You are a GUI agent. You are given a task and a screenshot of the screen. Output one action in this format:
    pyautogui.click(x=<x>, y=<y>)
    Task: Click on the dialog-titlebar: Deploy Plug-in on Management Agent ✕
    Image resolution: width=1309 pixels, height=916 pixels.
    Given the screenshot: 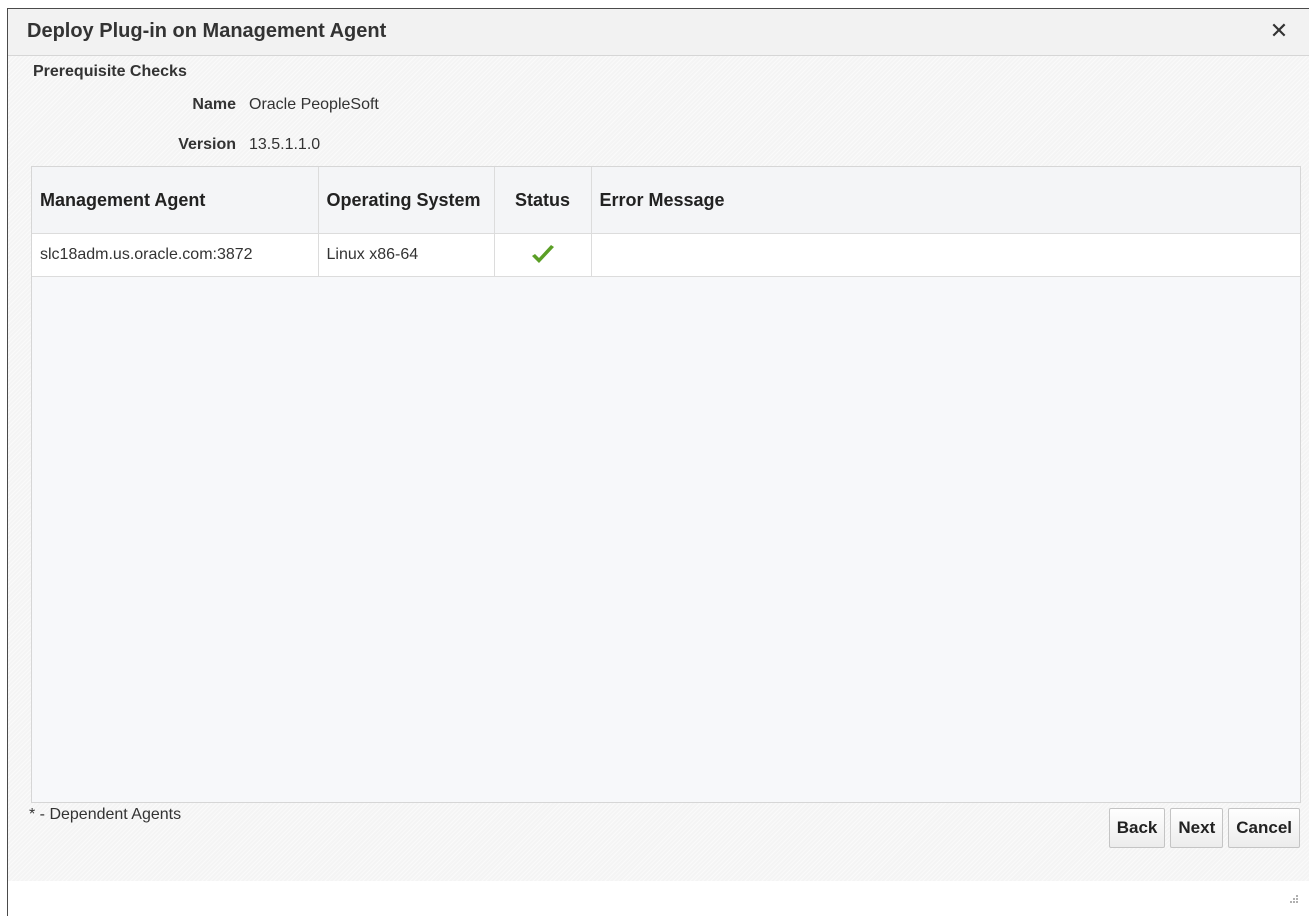 What is the action you would take?
    pyautogui.click(x=658, y=32)
    